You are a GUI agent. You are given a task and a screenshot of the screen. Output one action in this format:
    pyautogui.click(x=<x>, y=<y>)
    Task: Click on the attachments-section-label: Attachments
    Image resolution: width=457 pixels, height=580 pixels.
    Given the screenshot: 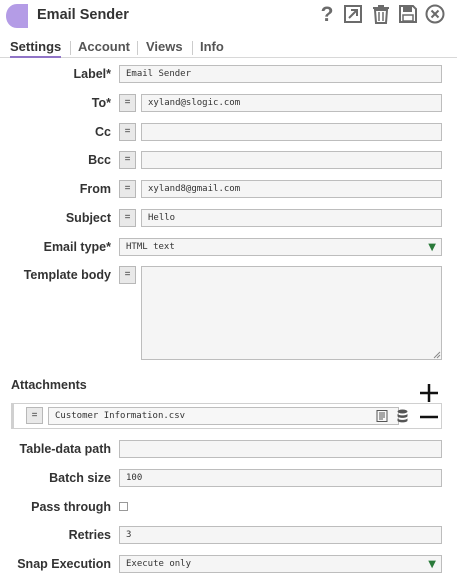 What is the action you would take?
    pyautogui.click(x=49, y=385)
    